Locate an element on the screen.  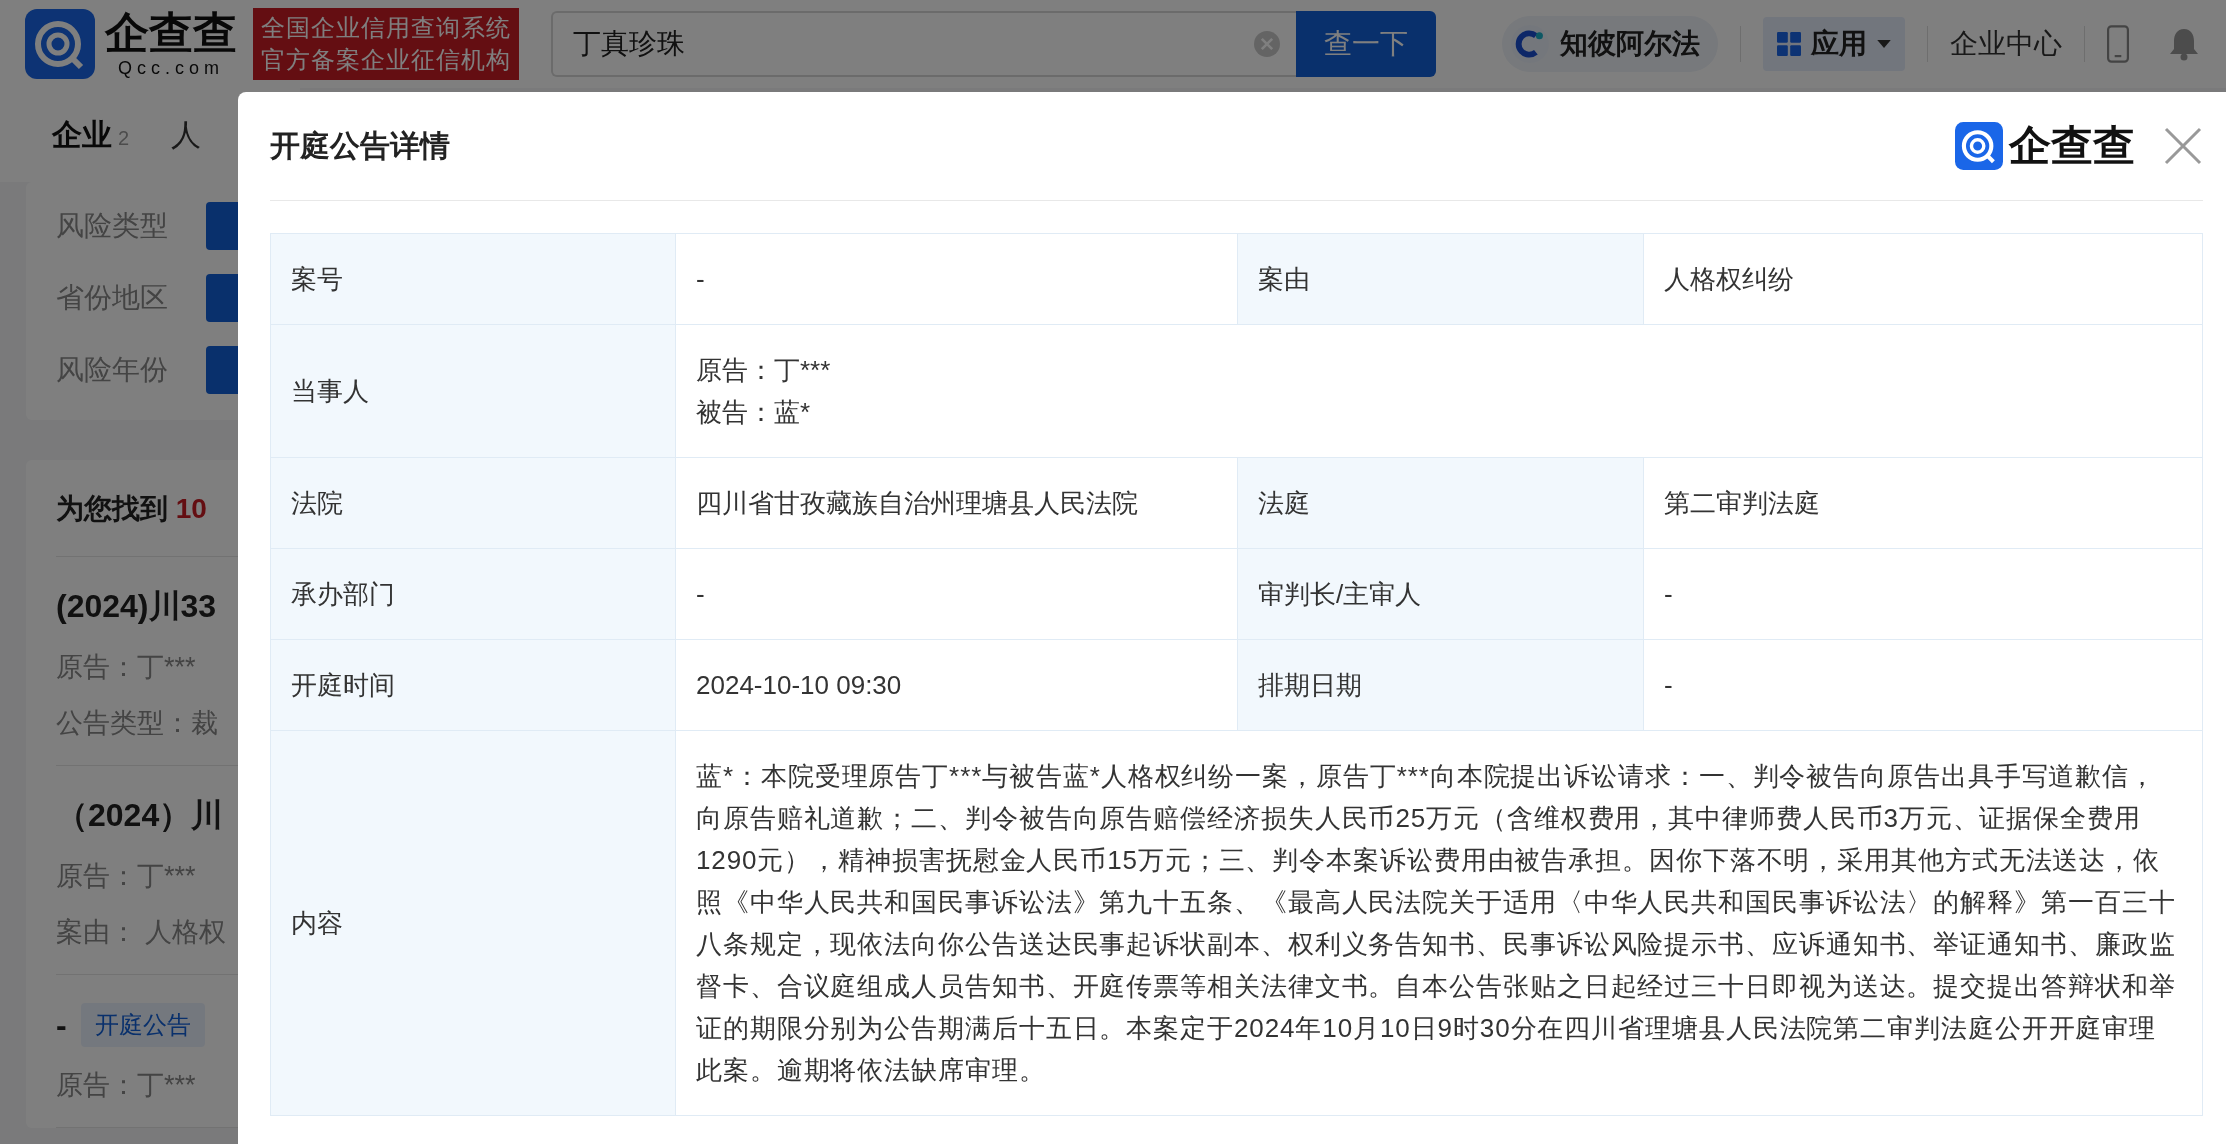
bell-icon is located at coordinates (2184, 44).